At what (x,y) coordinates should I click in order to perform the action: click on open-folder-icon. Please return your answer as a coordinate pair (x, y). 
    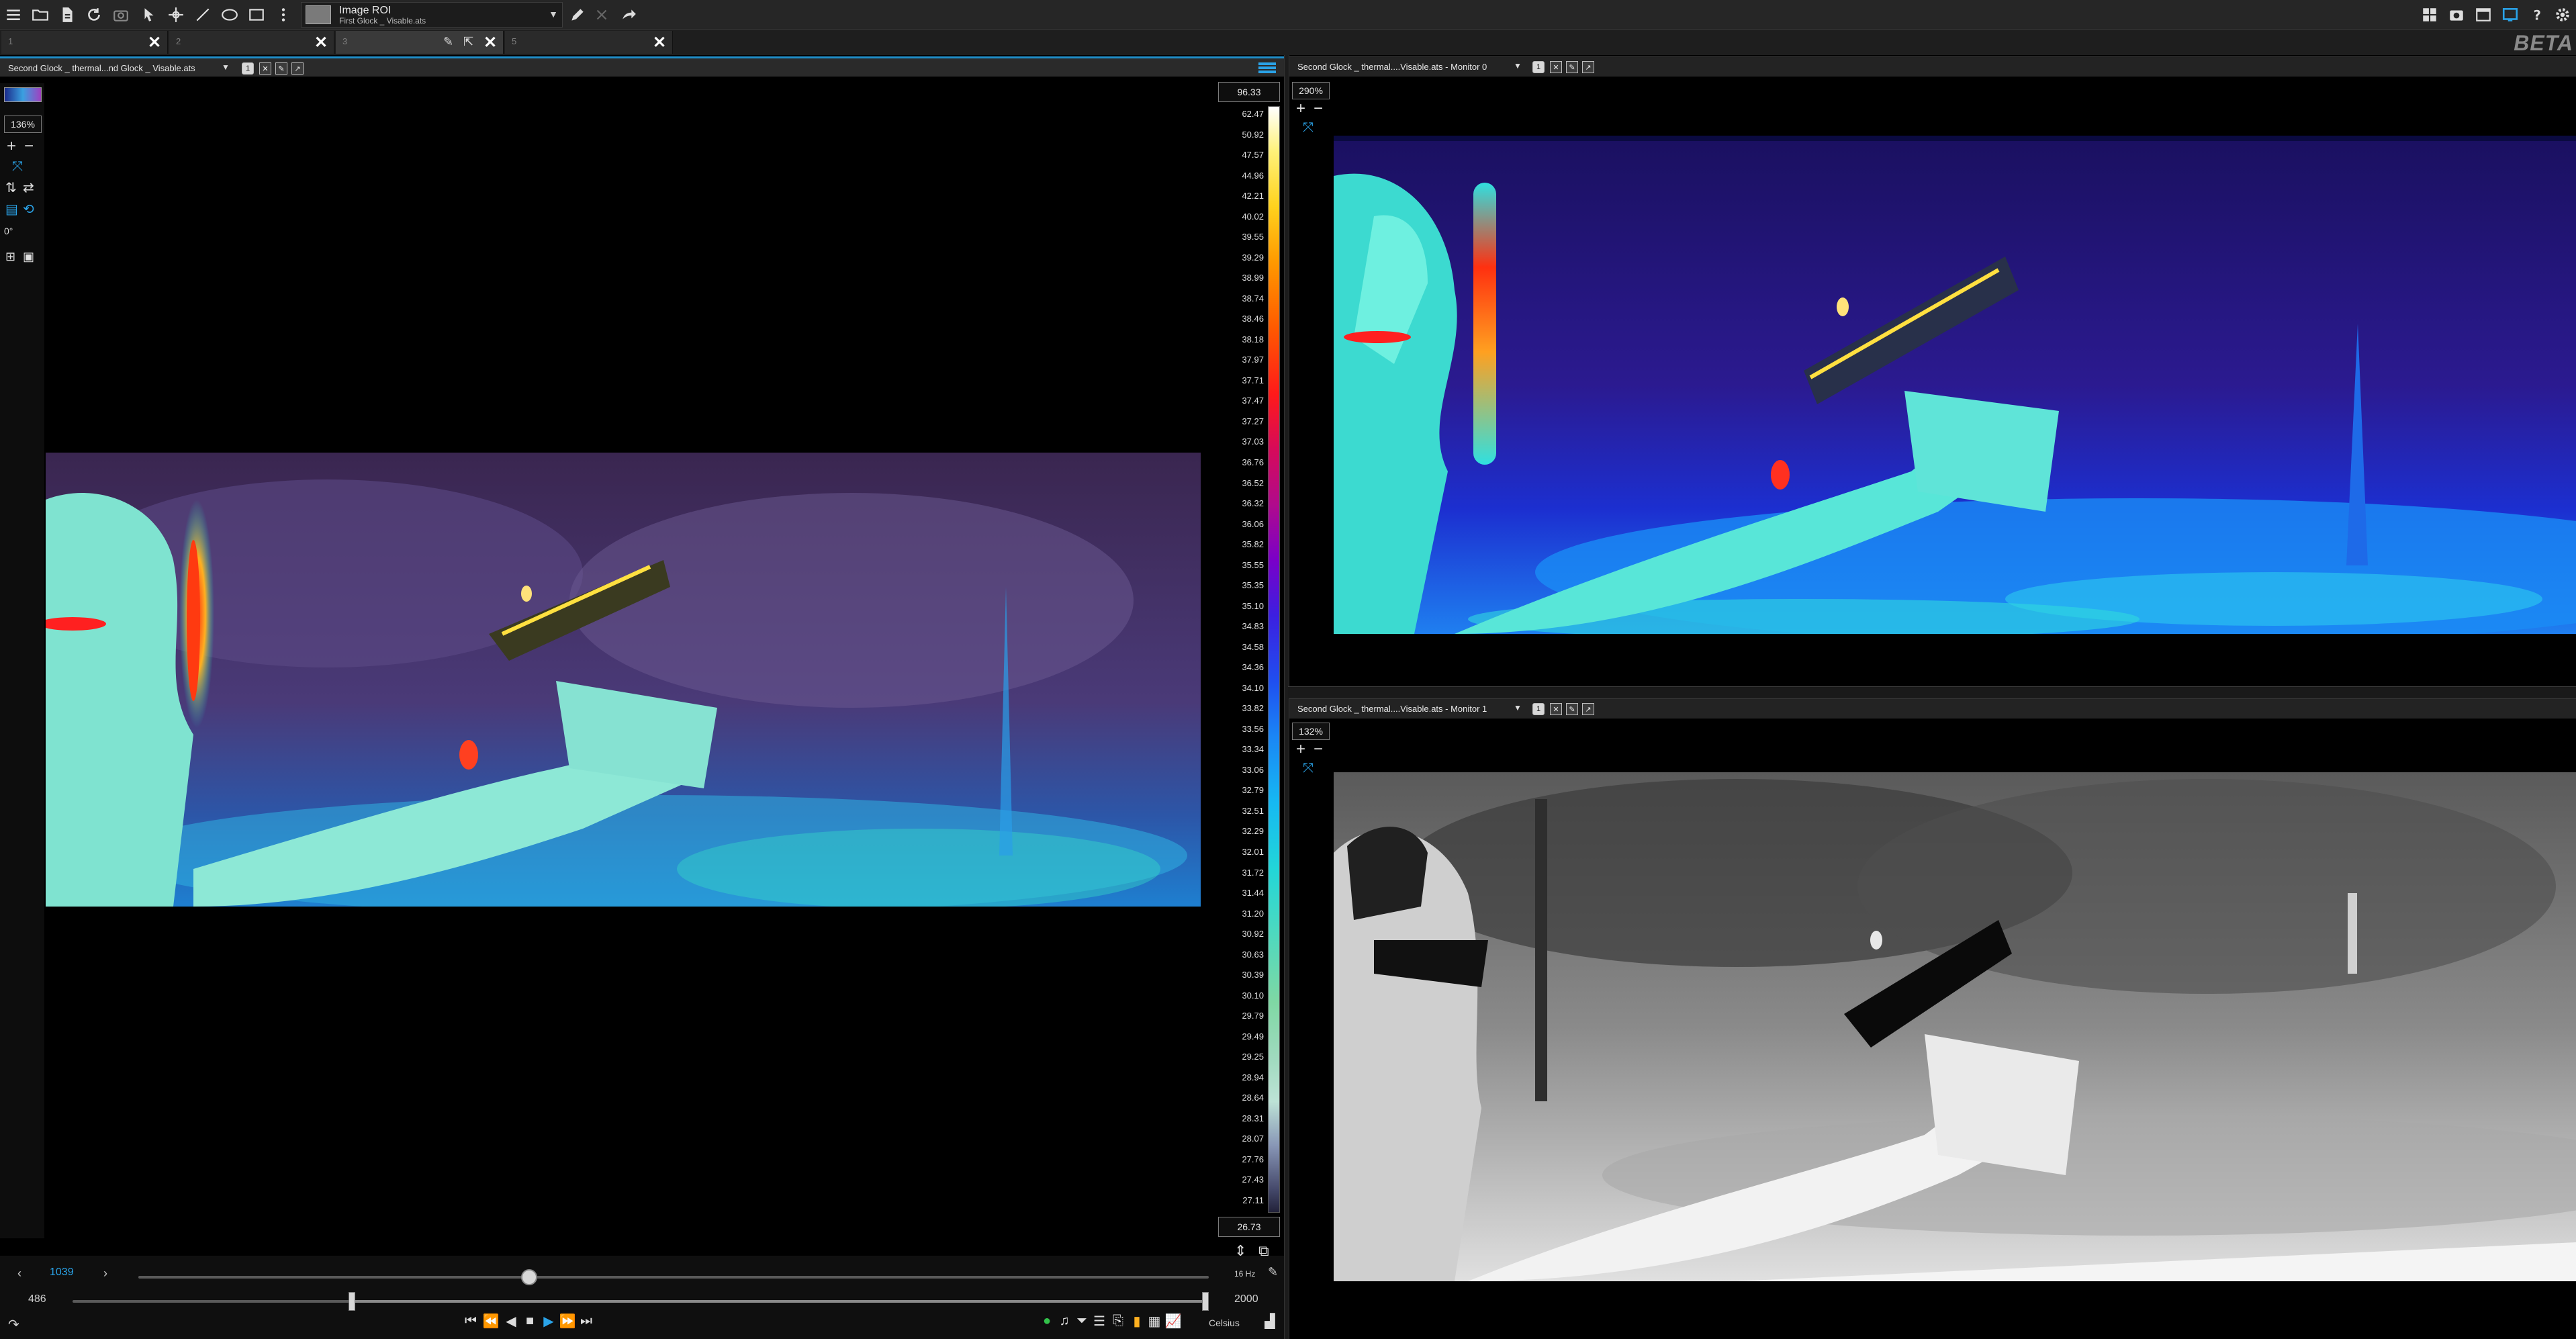
    Looking at the image, I should click on (40, 15).